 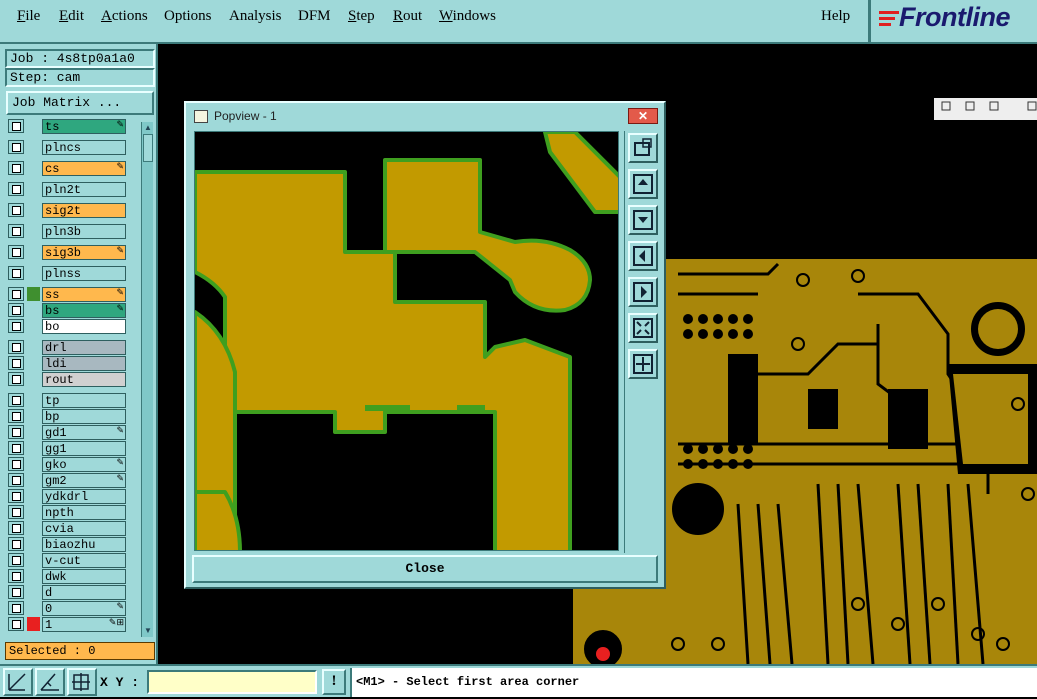 What do you see at coordinates (84, 231) in the screenshot?
I see `layer-name: pln3b` at bounding box center [84, 231].